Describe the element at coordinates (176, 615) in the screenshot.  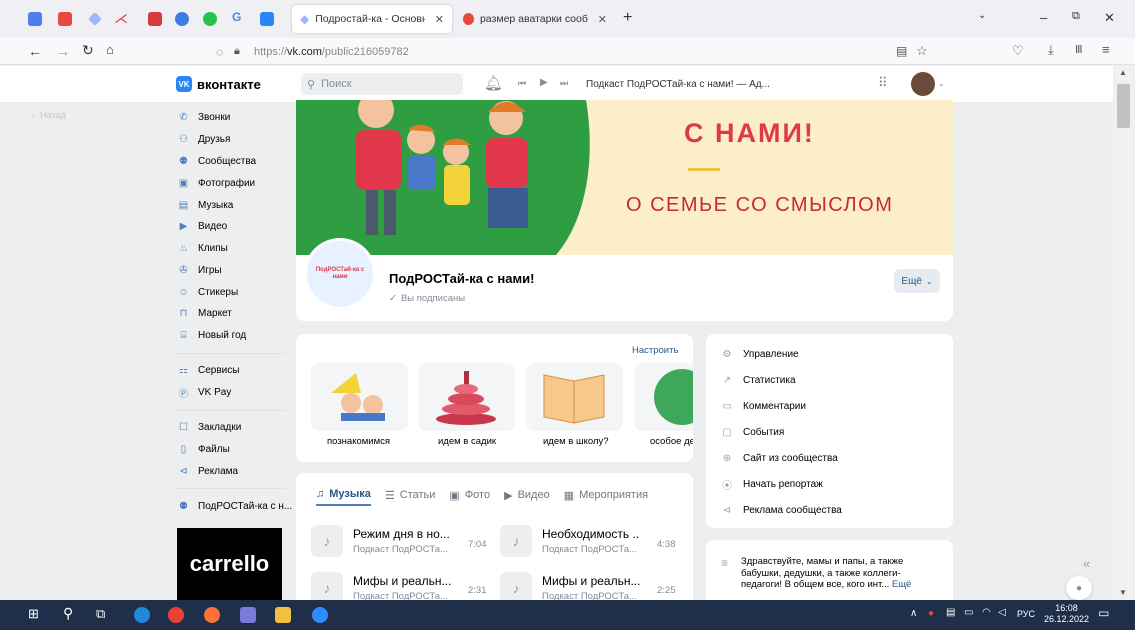
I see `chrome-icon` at that location.